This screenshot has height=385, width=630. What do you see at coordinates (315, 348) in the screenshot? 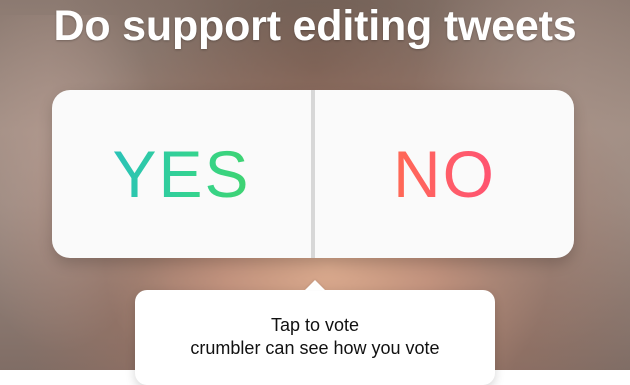
I see `tooltip-line2: crumbler can see how you vote` at bounding box center [315, 348].